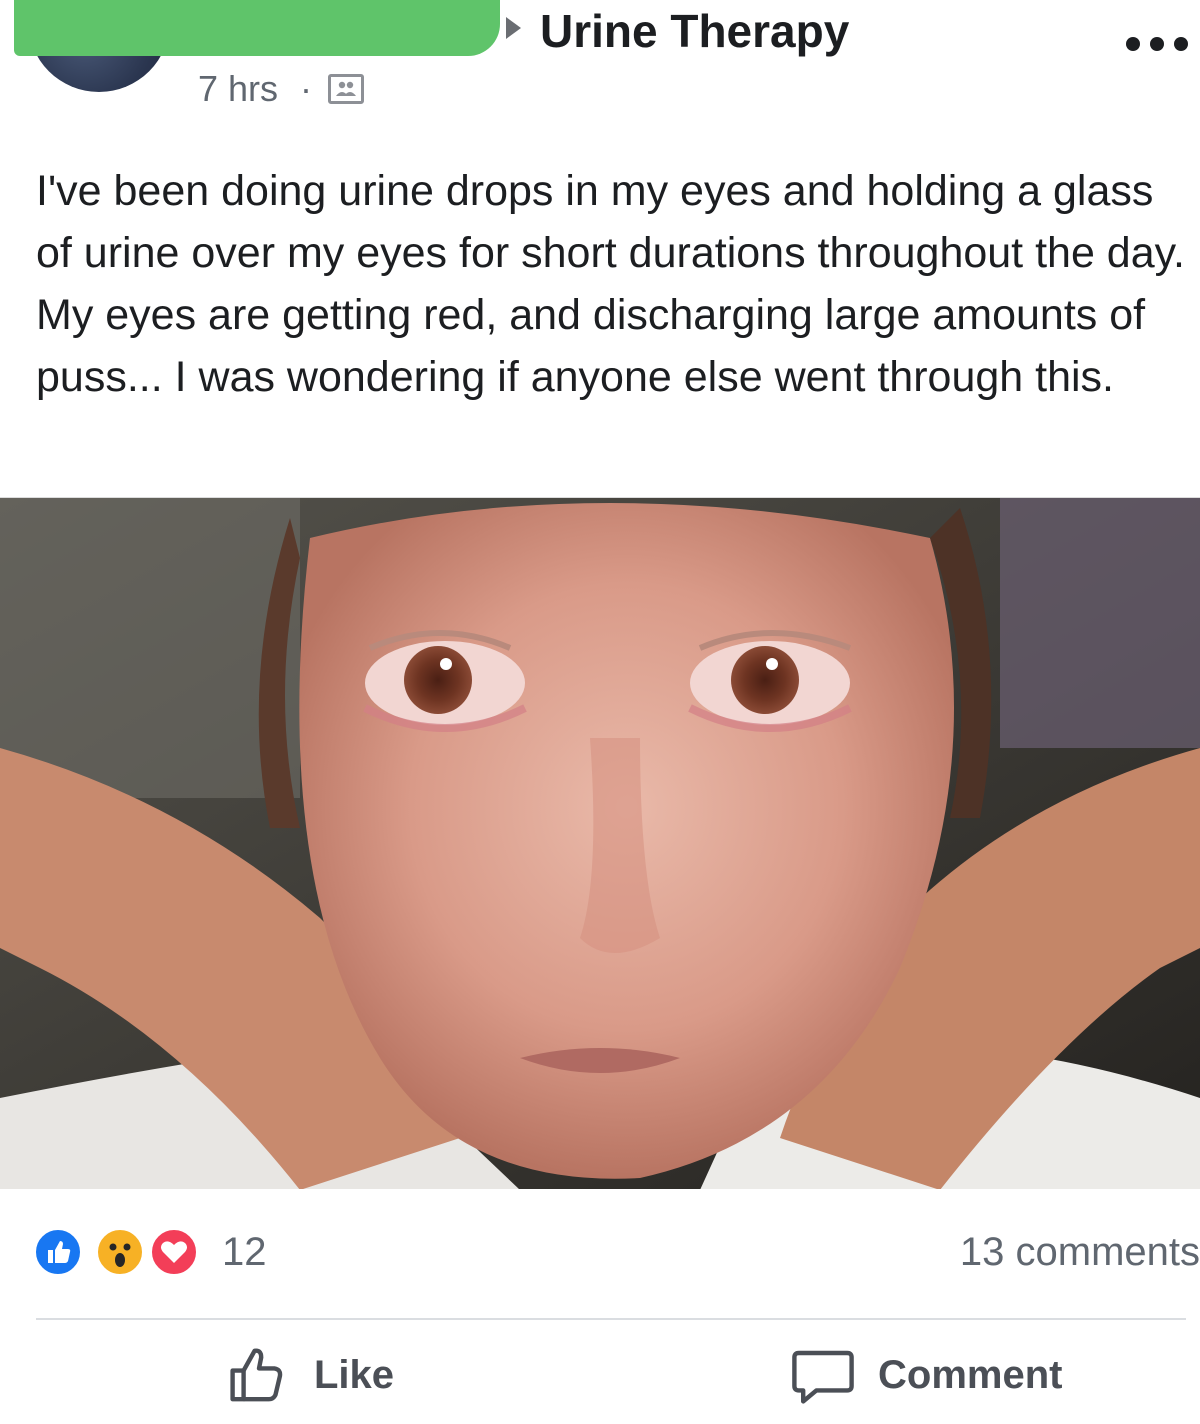 This screenshot has width=1200, height=1424. What do you see at coordinates (257, 28) in the screenshot?
I see `name-redaction` at bounding box center [257, 28].